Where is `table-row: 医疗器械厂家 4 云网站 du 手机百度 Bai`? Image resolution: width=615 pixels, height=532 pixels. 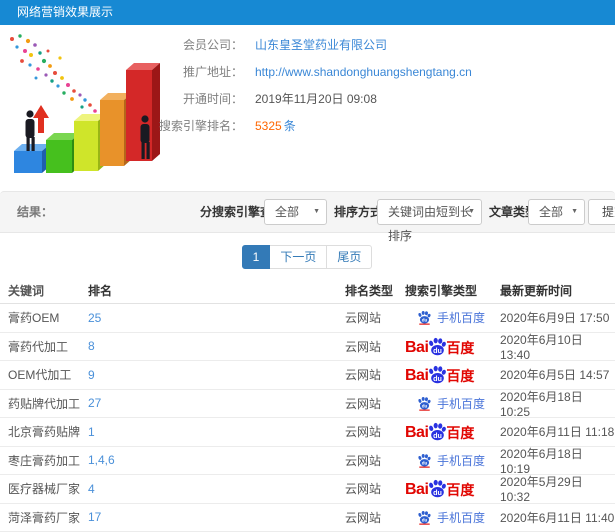 table-row: 医疗器械厂家 4 云网站 du 手机百度 Bai is located at coordinates (307, 489).